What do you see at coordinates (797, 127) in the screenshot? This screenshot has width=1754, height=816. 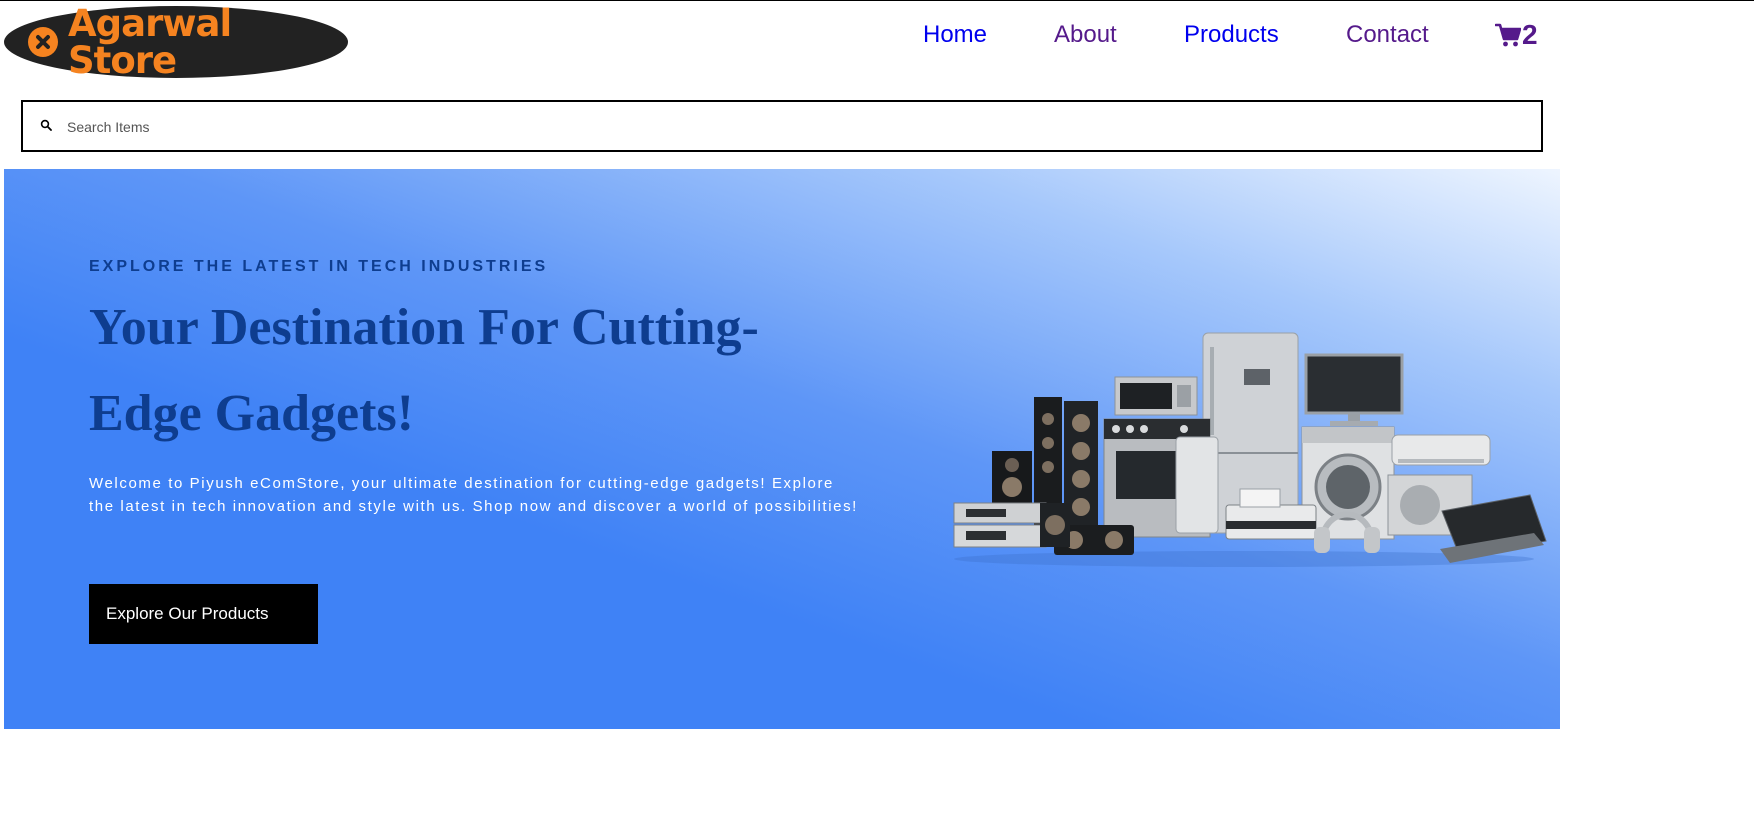 I see `search-input` at bounding box center [797, 127].